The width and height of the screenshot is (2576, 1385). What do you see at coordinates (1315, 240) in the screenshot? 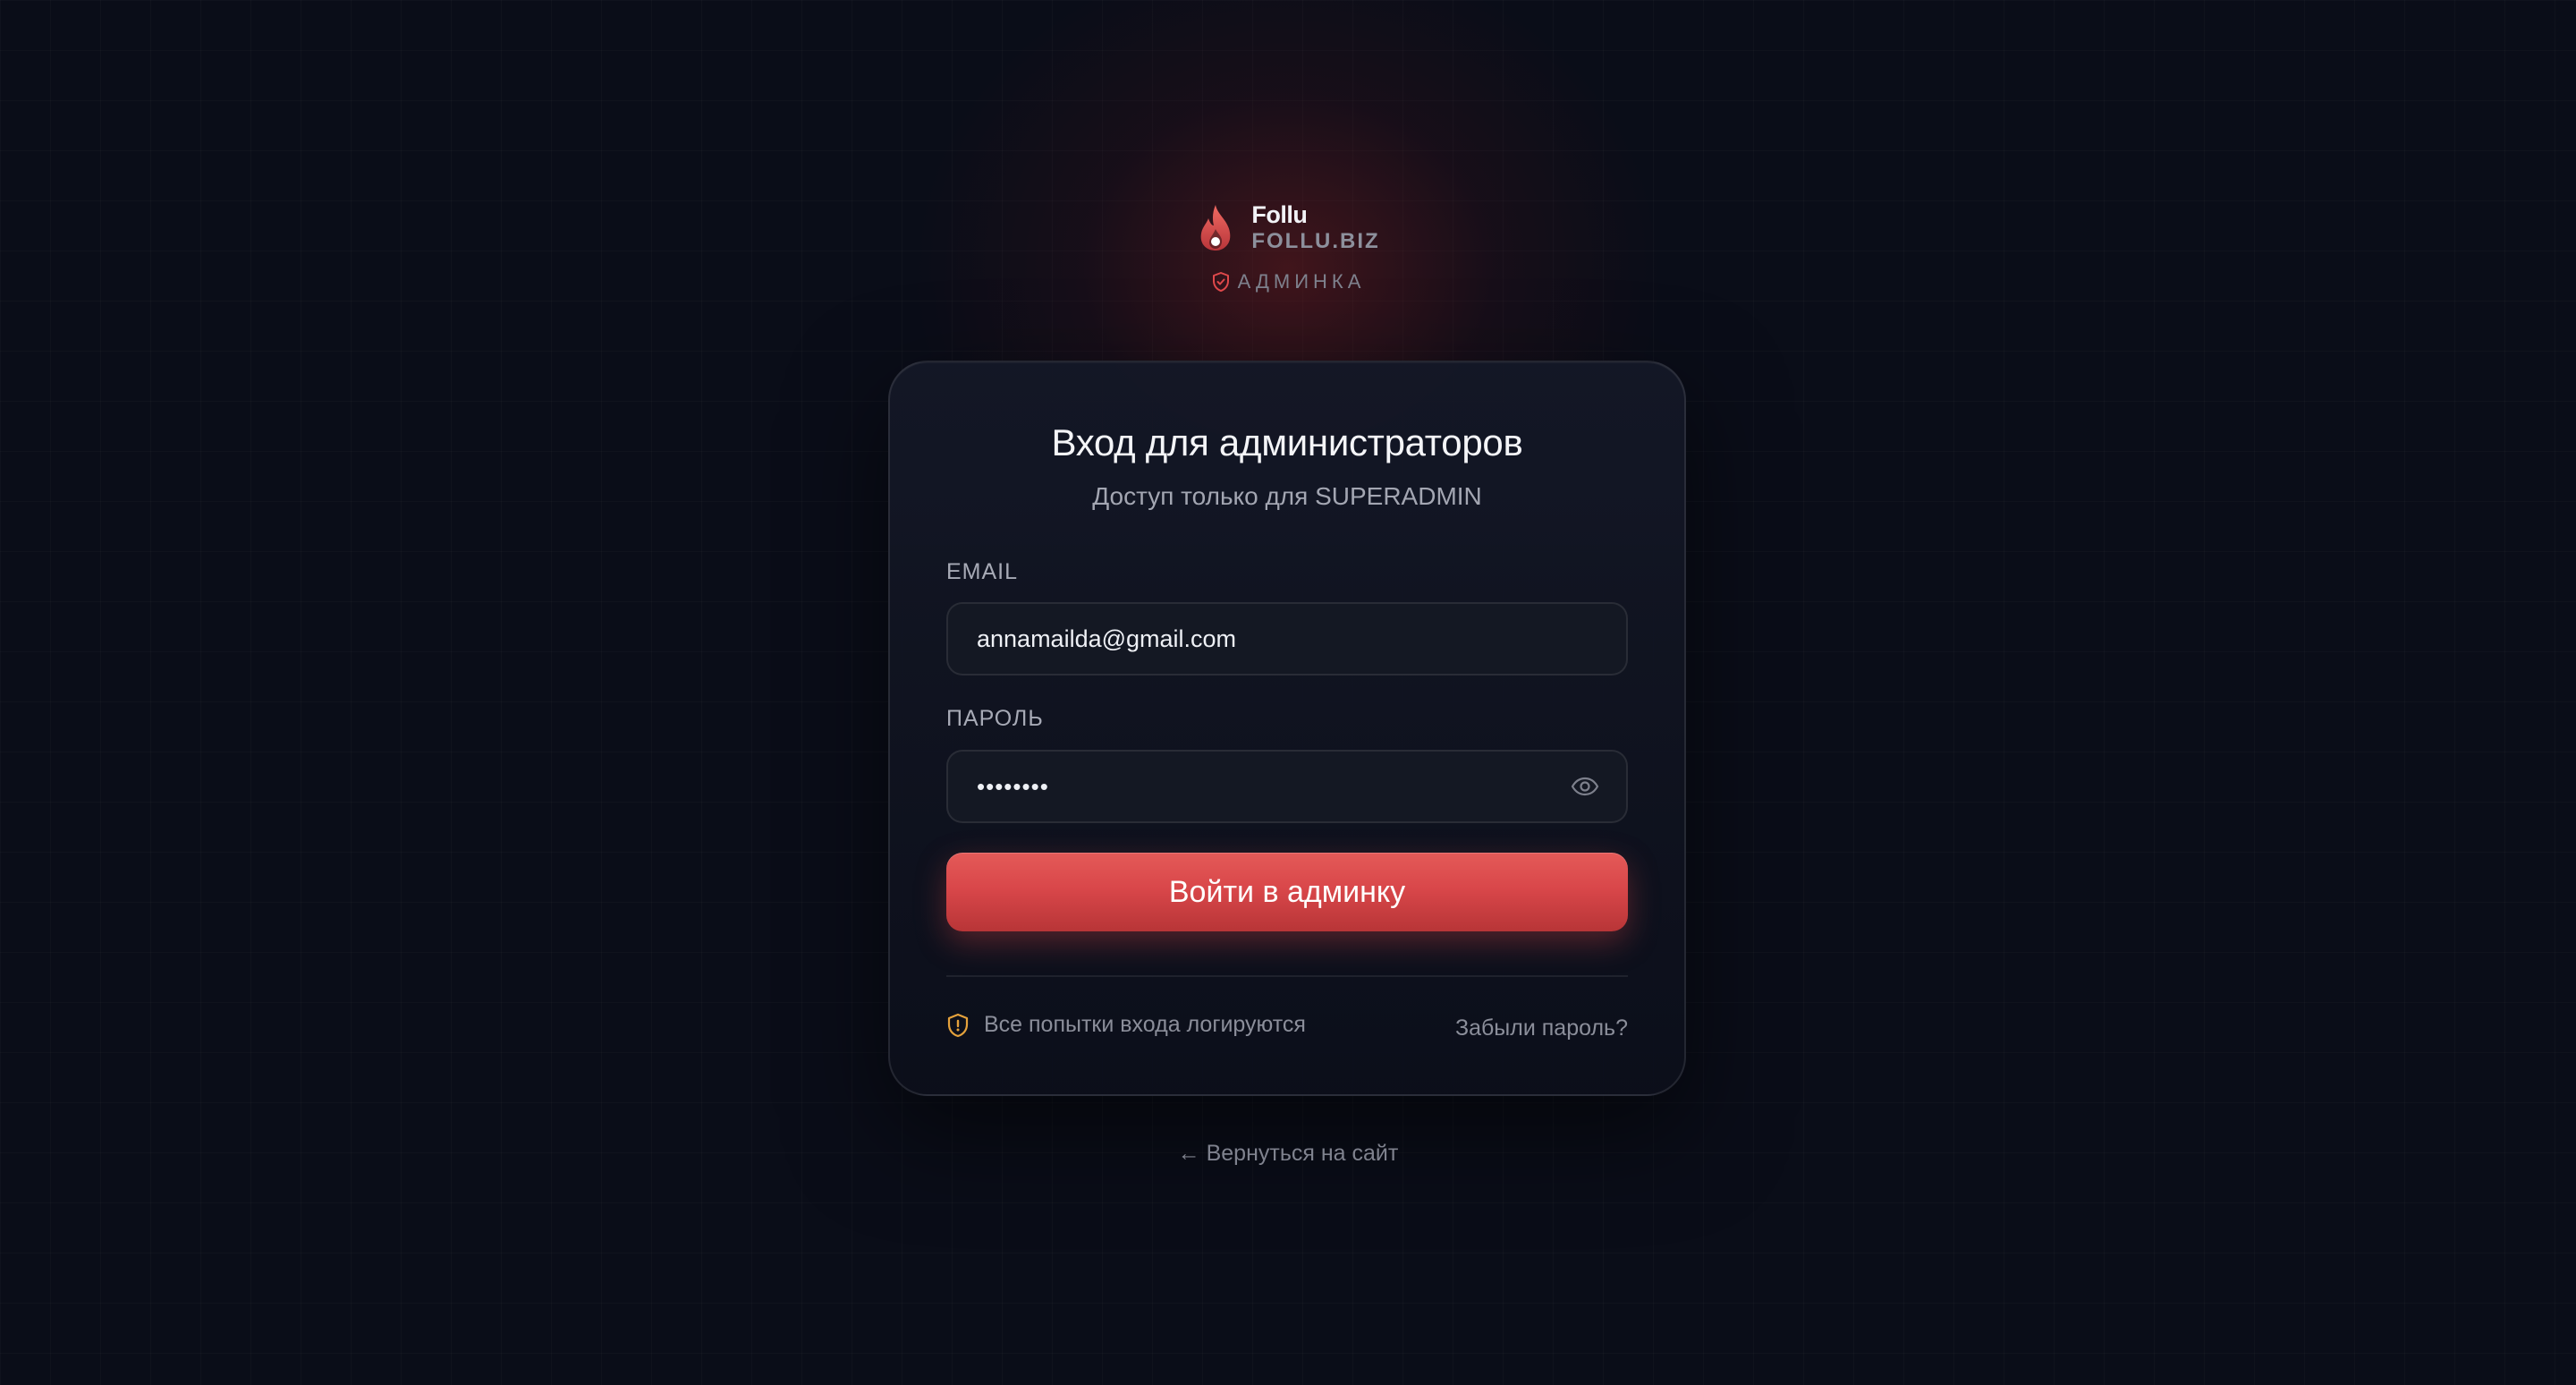
I see `brand-domain: FOLLU.BIZ` at bounding box center [1315, 240].